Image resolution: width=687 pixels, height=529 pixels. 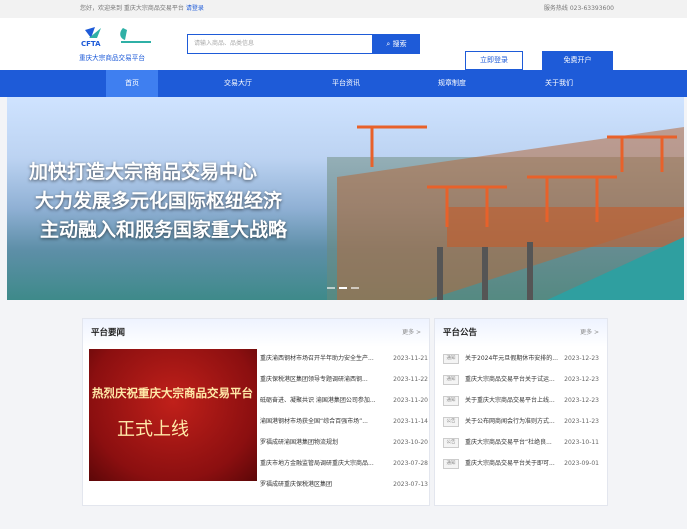 What do you see at coordinates (521, 464) in the screenshot?
I see `notice-item: 通知 重庆大宗商品交易平台关于即可... 2023-09-01` at bounding box center [521, 464].